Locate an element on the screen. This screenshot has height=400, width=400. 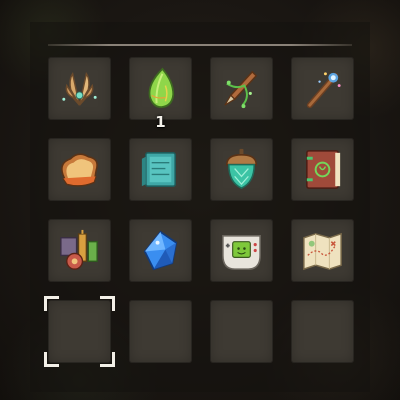
toast-icon is located at coordinates (79, 170).